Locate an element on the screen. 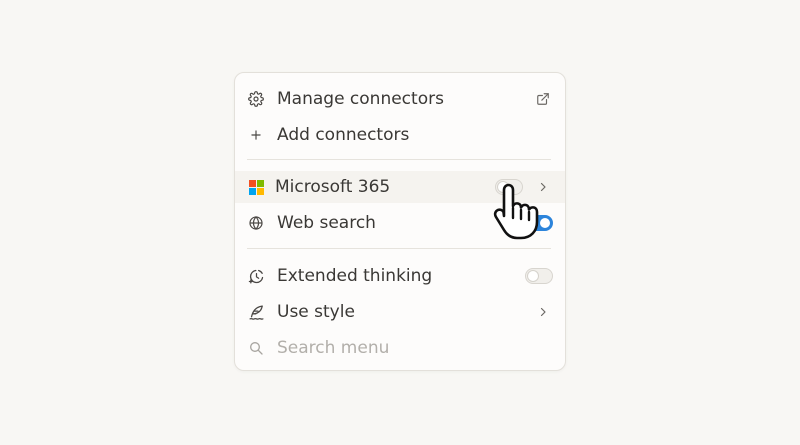  extended-thinking-toggle is located at coordinates (539, 276).